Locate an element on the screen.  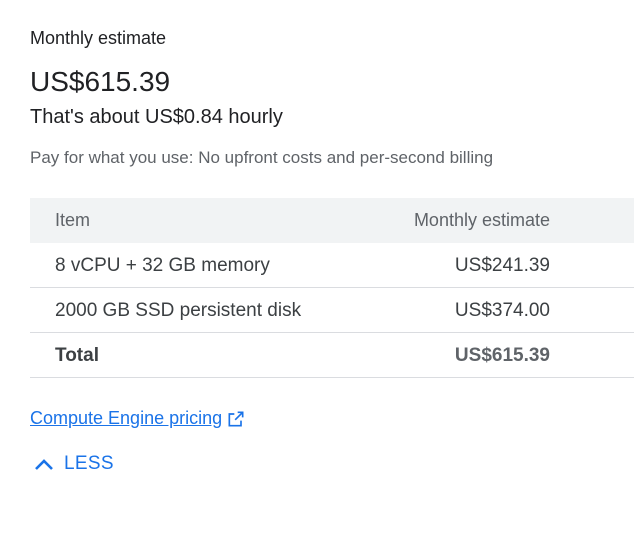
total-label: Total is located at coordinates (77, 355).